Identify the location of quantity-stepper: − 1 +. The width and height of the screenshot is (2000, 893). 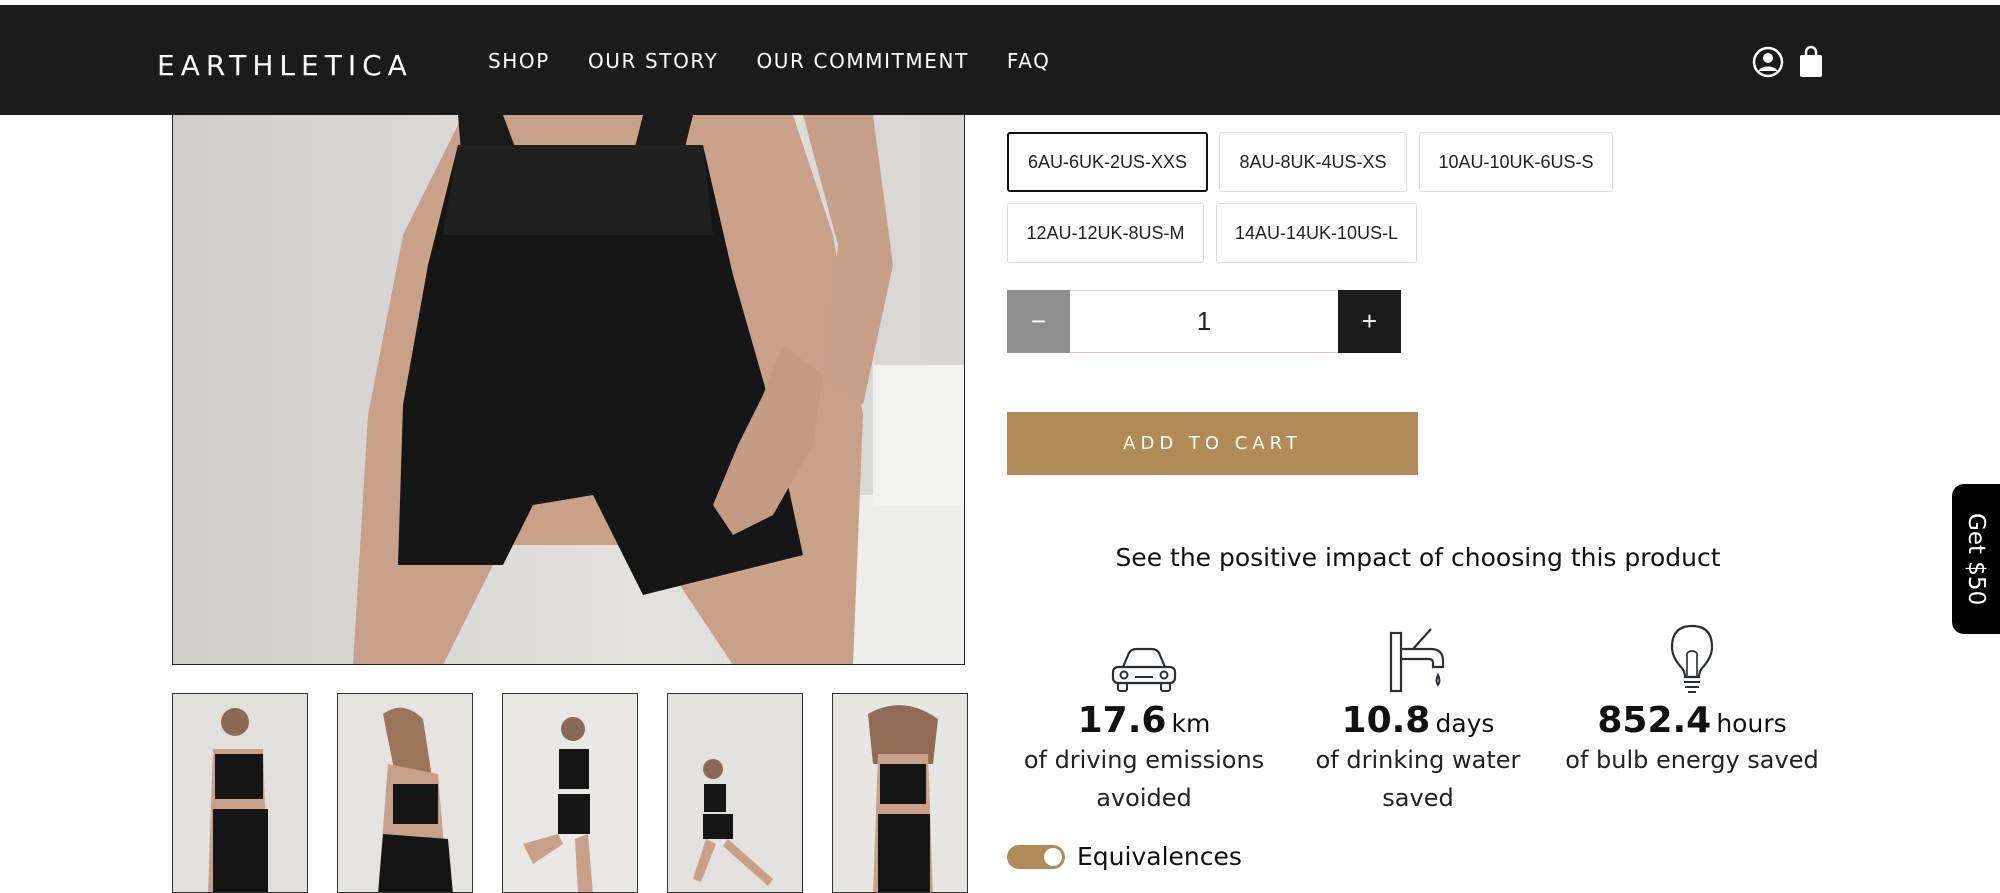
(1204, 321).